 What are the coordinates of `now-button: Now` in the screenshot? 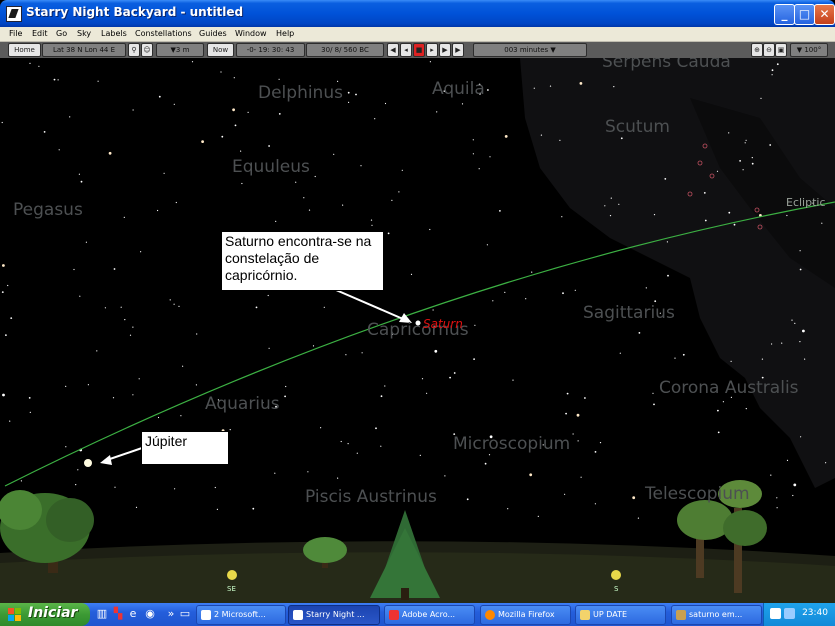 It's located at (220, 50).